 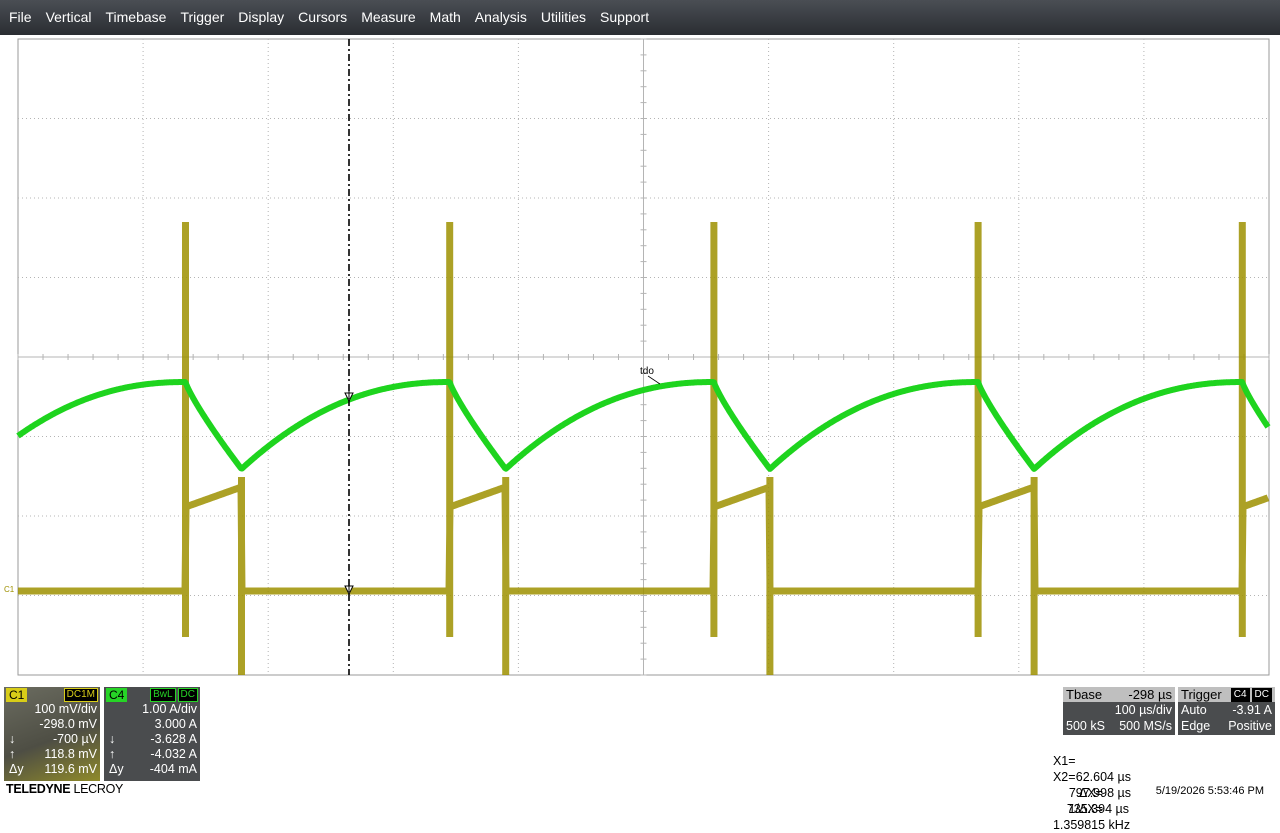 What do you see at coordinates (65, 709) in the screenshot?
I see `c1-vdiv: 100 mV/div` at bounding box center [65, 709].